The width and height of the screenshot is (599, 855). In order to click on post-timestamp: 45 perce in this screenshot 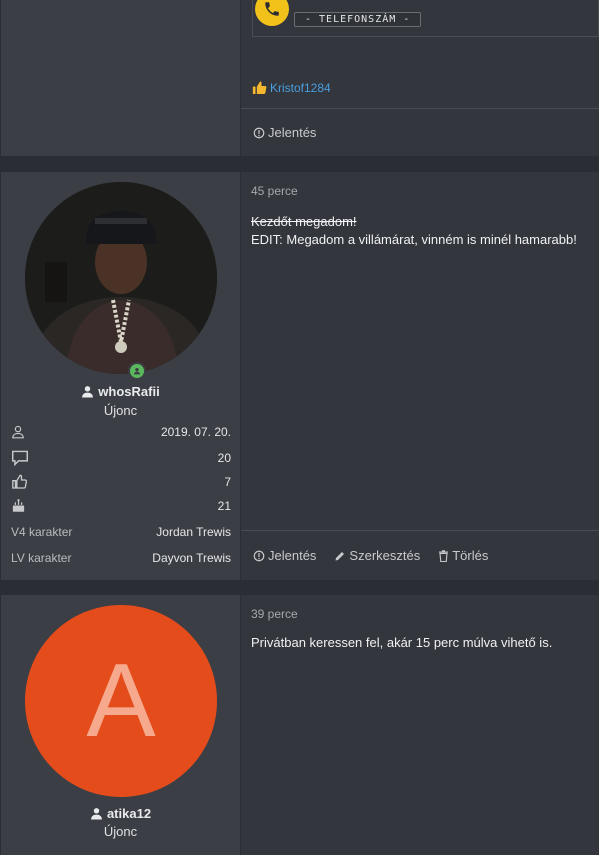, I will do `click(274, 191)`.